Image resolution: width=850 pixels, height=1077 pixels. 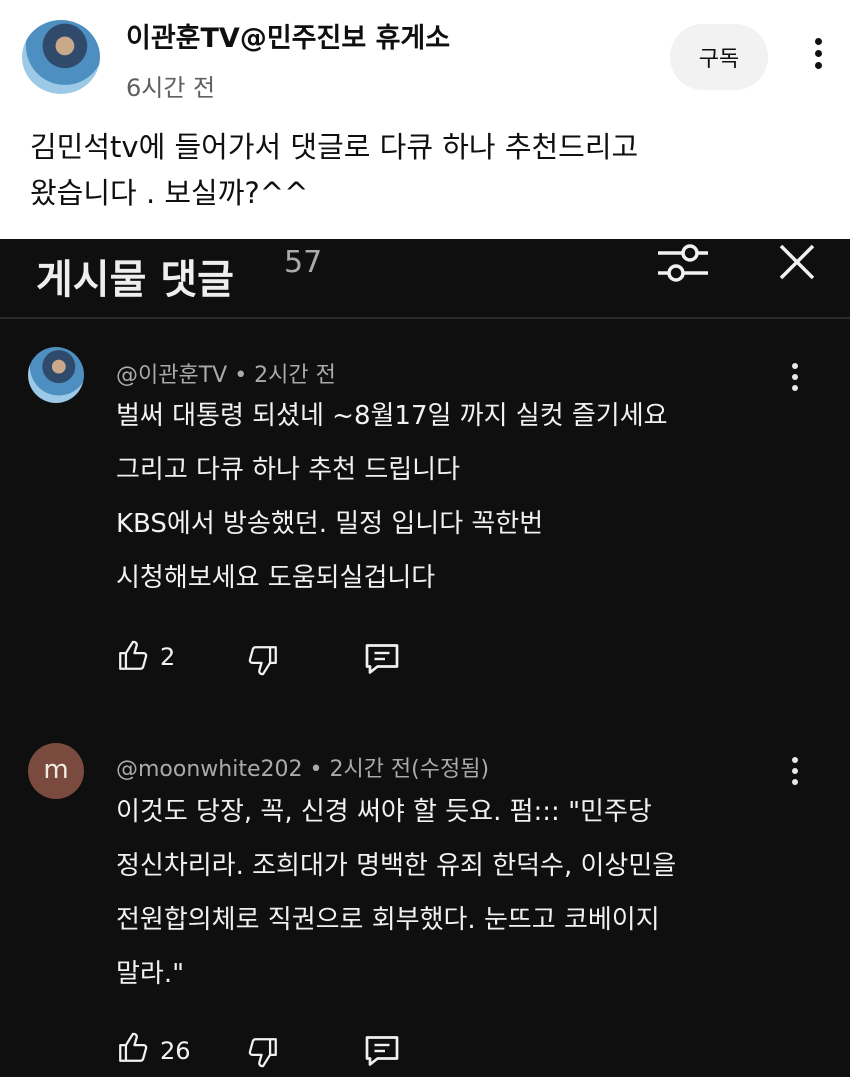 What do you see at coordinates (276, 578) in the screenshot?
I see `comment-line: 시청해보세요 도움되실겁니다` at bounding box center [276, 578].